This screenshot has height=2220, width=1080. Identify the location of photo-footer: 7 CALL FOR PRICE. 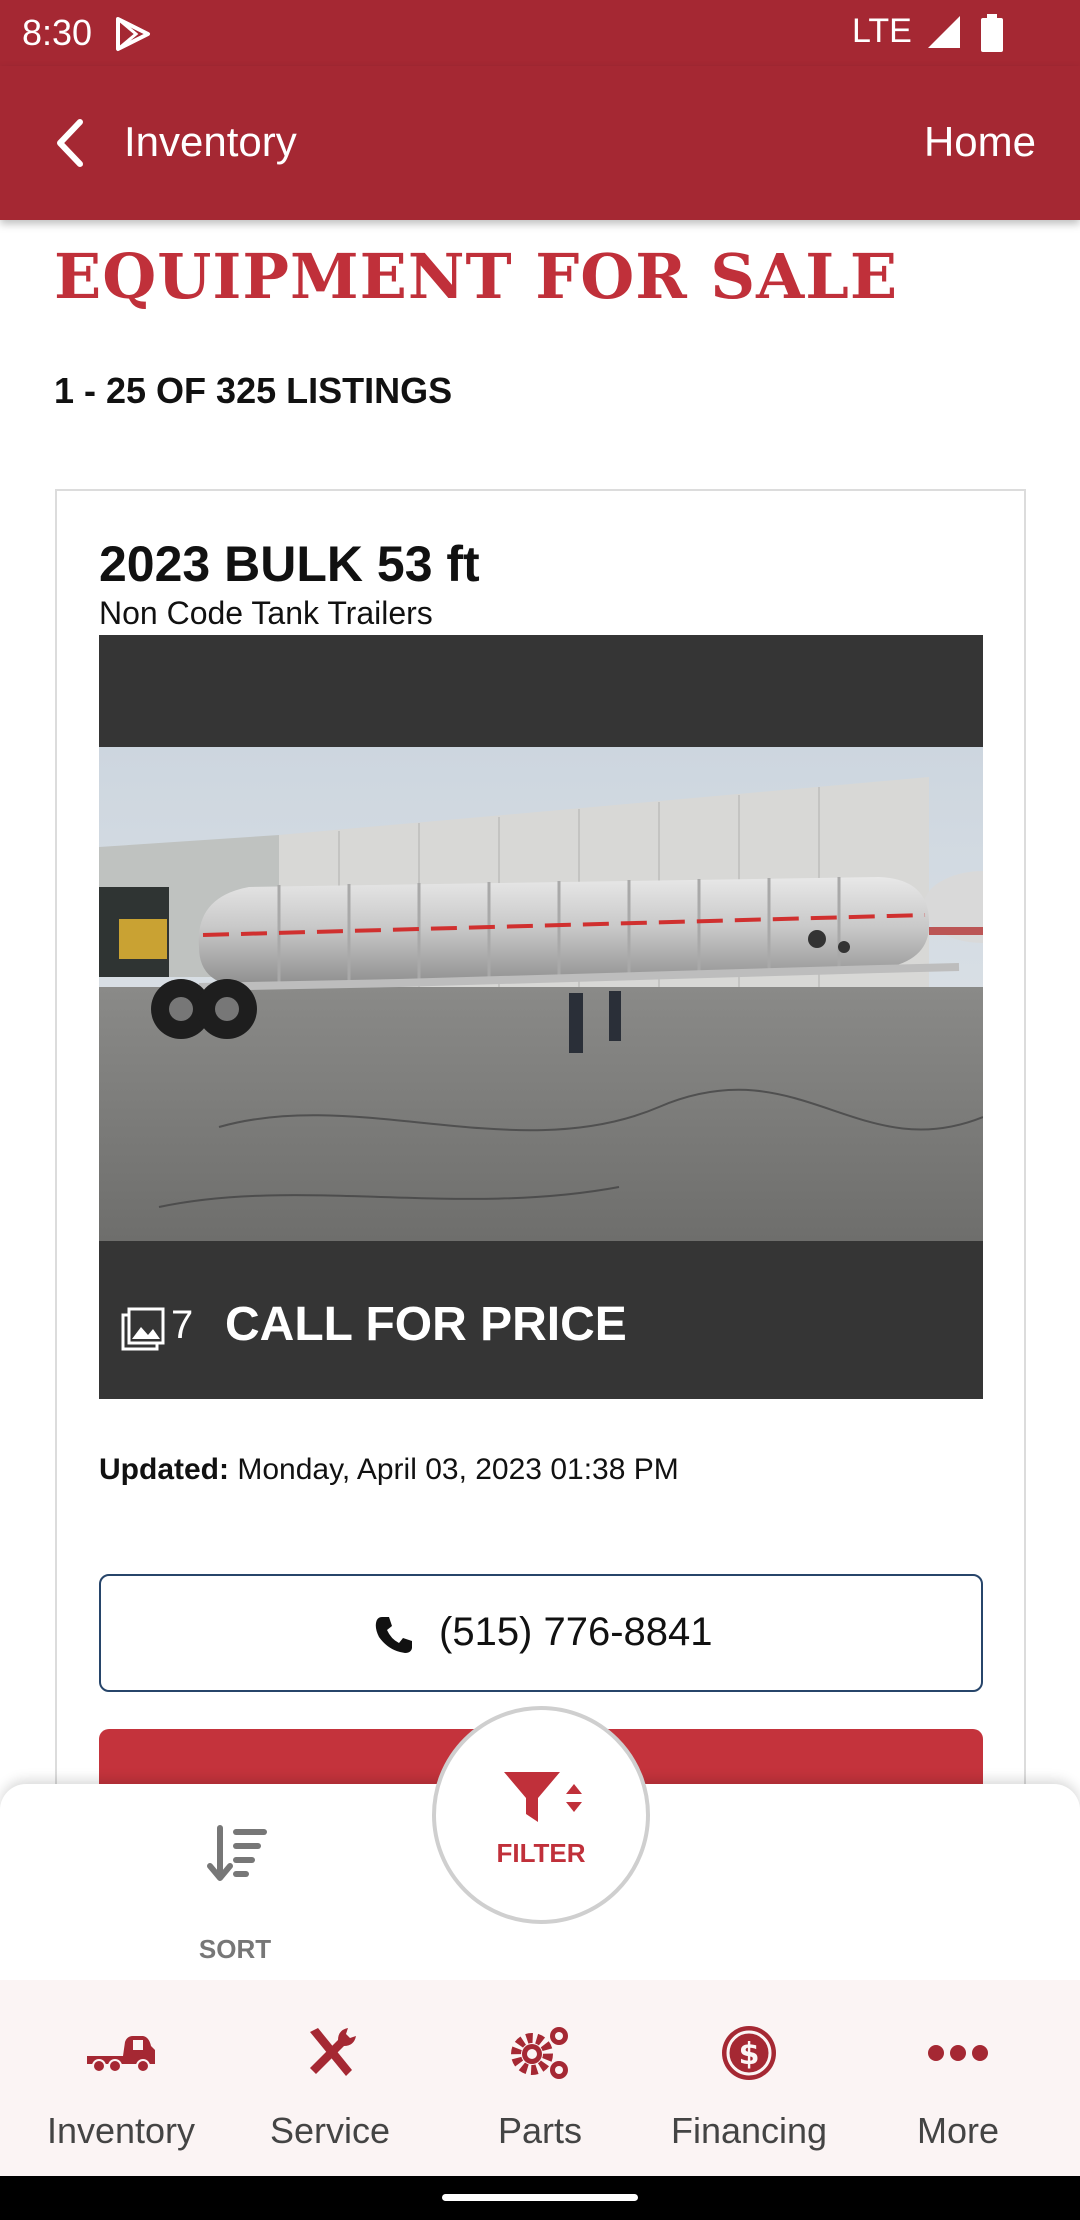
(541, 1320).